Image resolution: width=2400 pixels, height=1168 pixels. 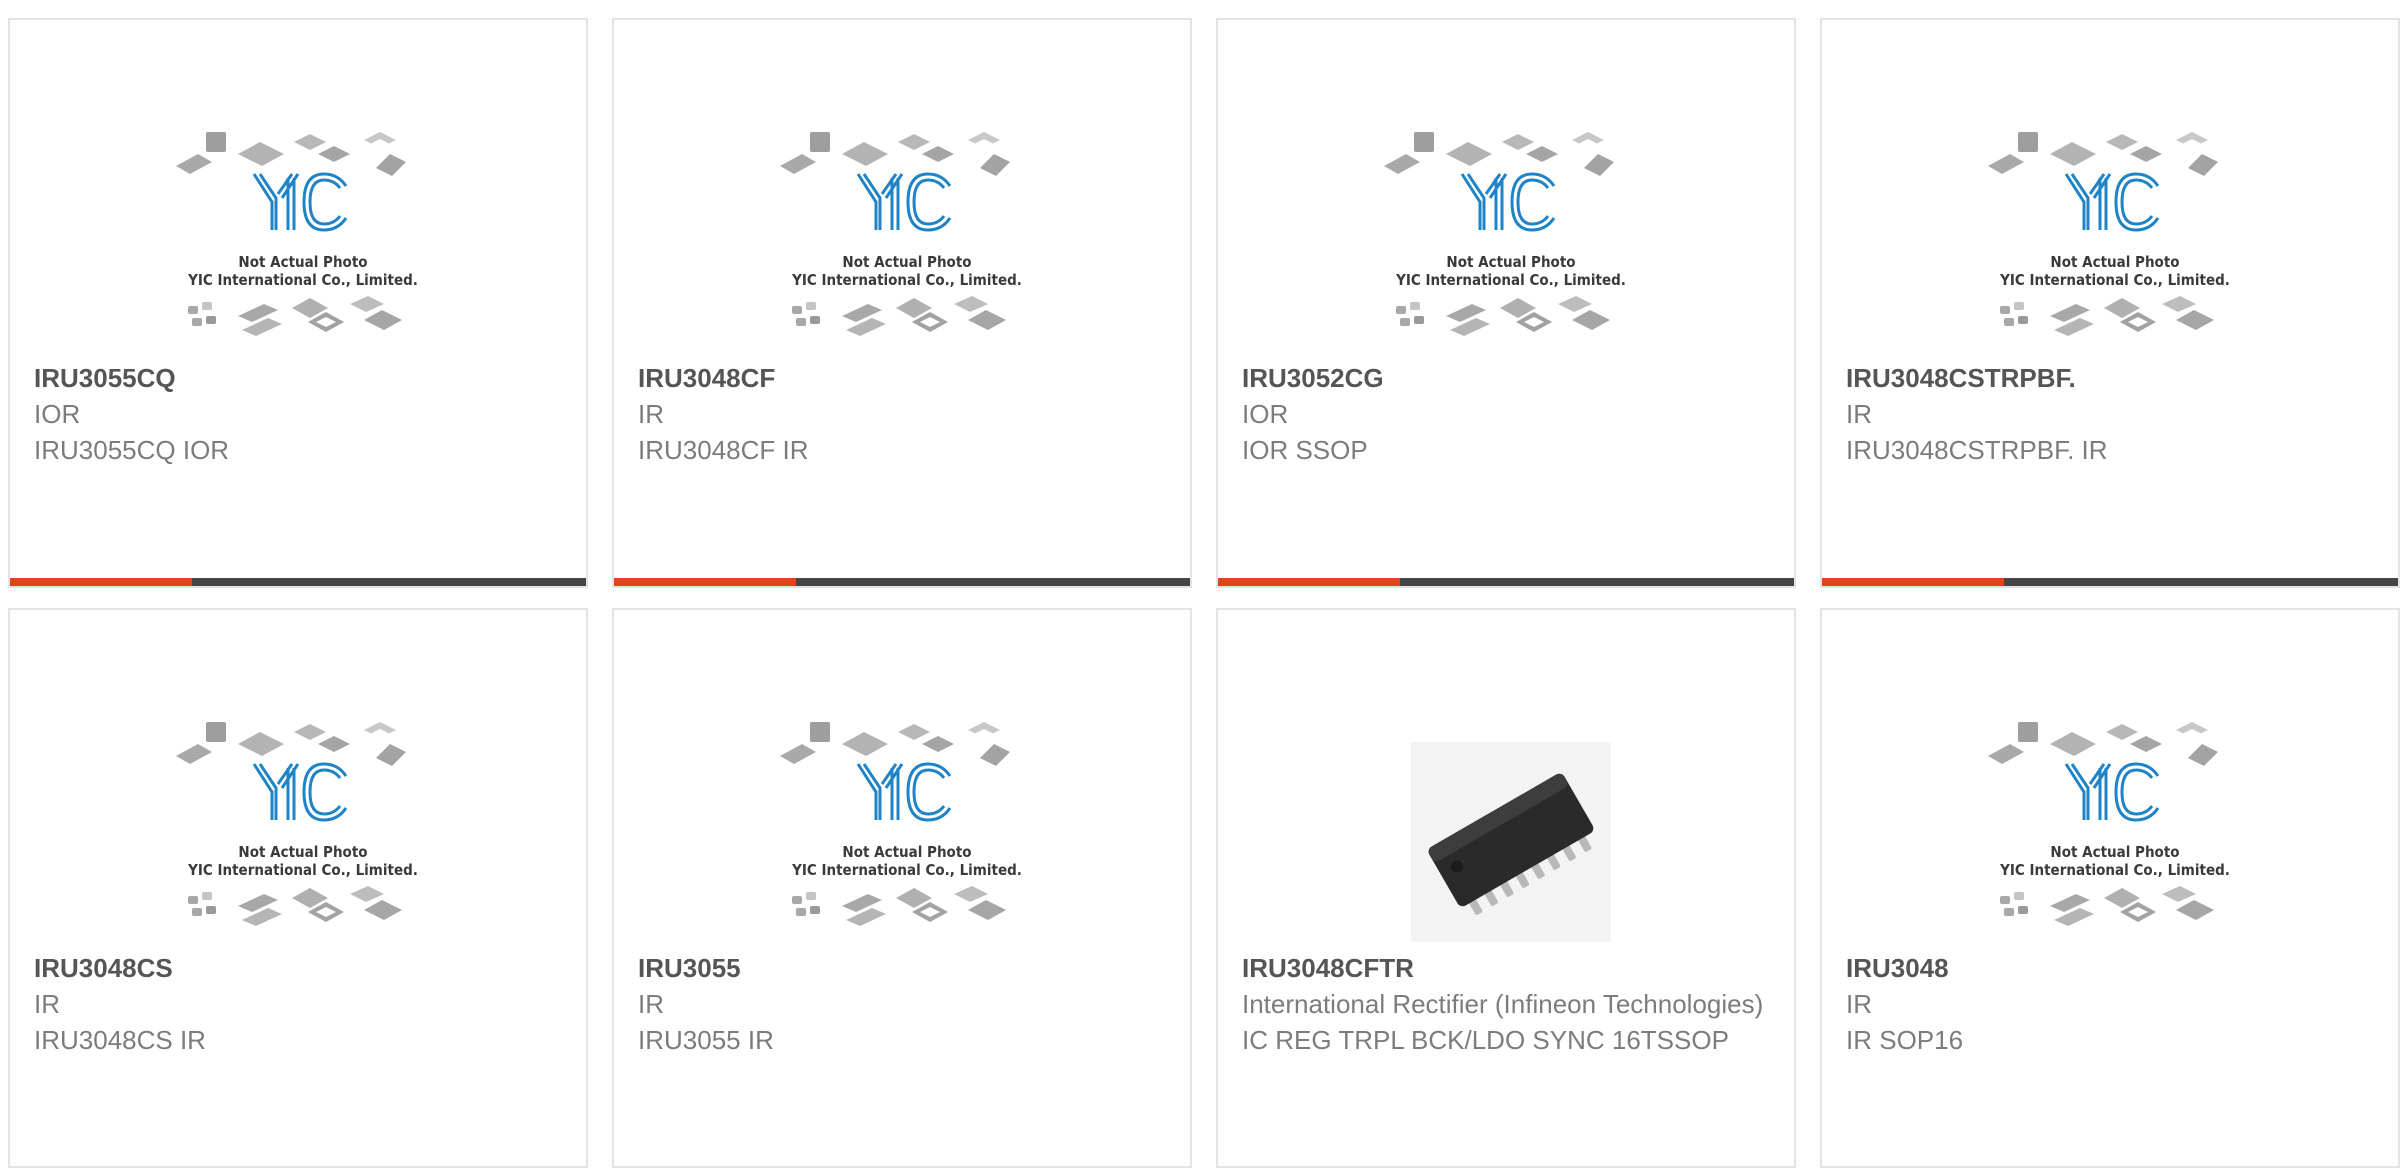 I want to click on description: IRU3055 IR, so click(x=706, y=1040).